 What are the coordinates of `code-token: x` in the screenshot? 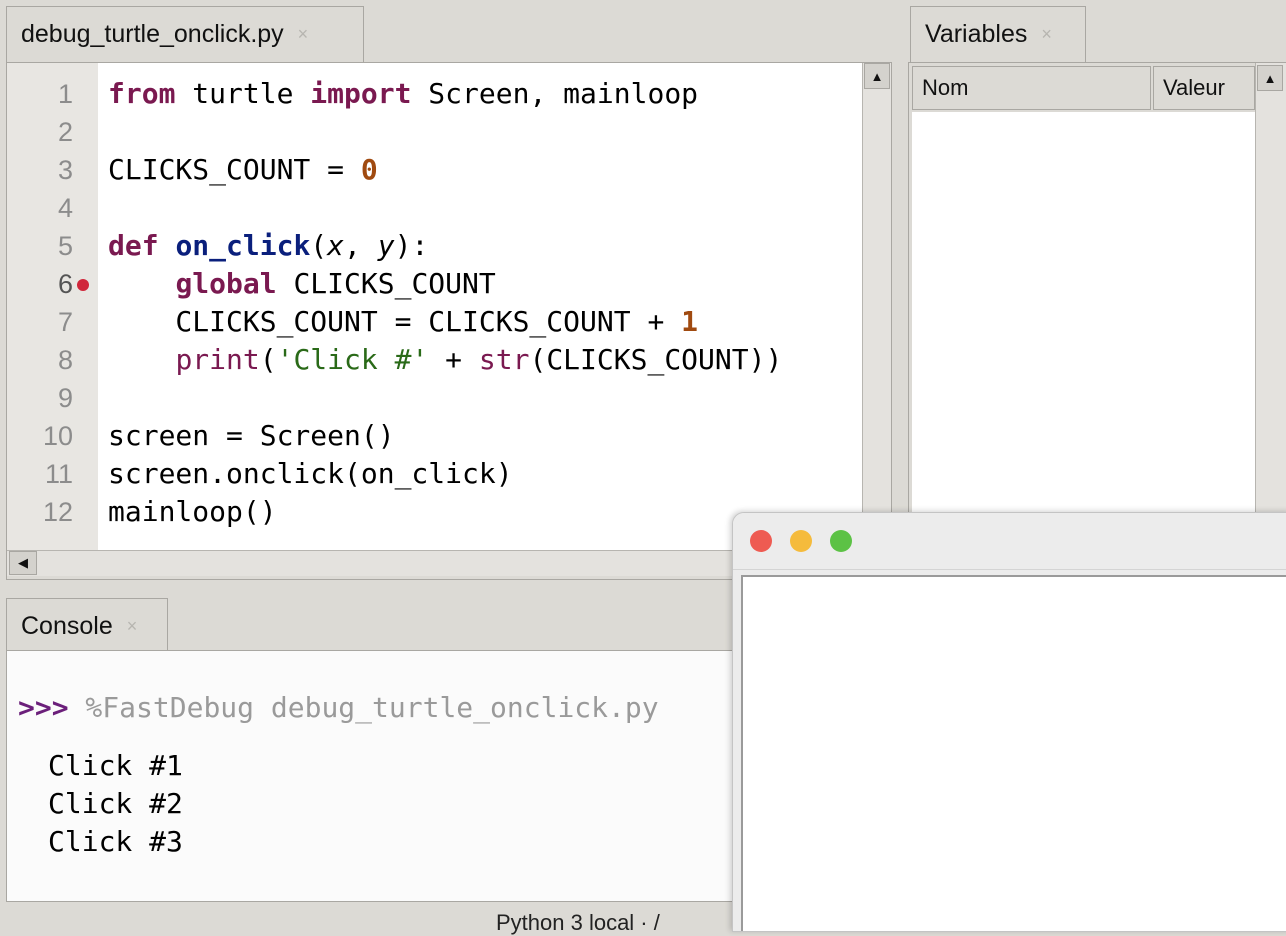 It's located at (336, 245).